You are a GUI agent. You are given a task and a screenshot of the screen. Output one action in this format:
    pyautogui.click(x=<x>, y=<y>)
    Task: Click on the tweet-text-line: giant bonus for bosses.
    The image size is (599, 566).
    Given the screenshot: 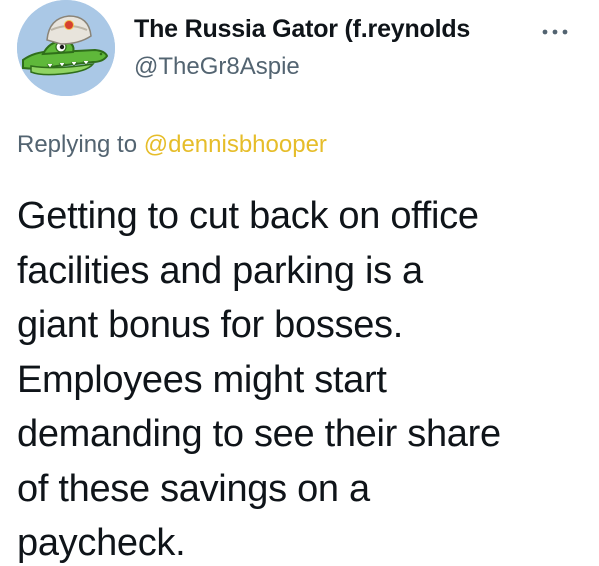 What is the action you would take?
    pyautogui.click(x=210, y=325)
    